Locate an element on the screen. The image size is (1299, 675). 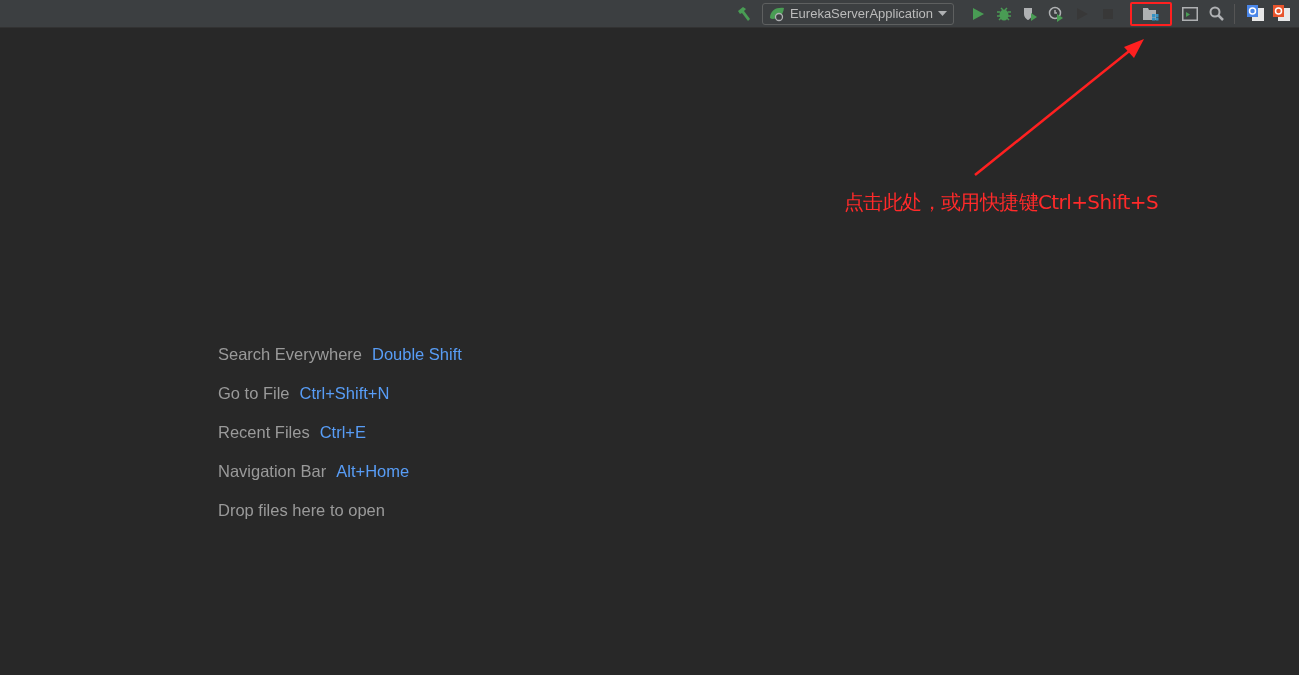
shortcut-text: Alt+Home is located at coordinates (373, 471).